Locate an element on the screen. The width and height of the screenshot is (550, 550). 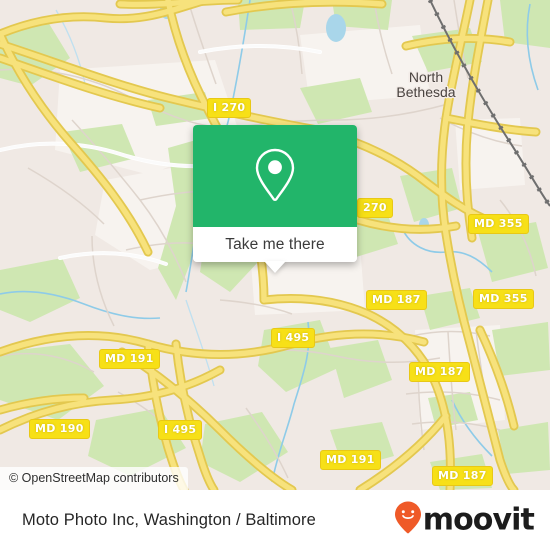
shield-i-495-lower: I 495 is located at coordinates (180, 430).